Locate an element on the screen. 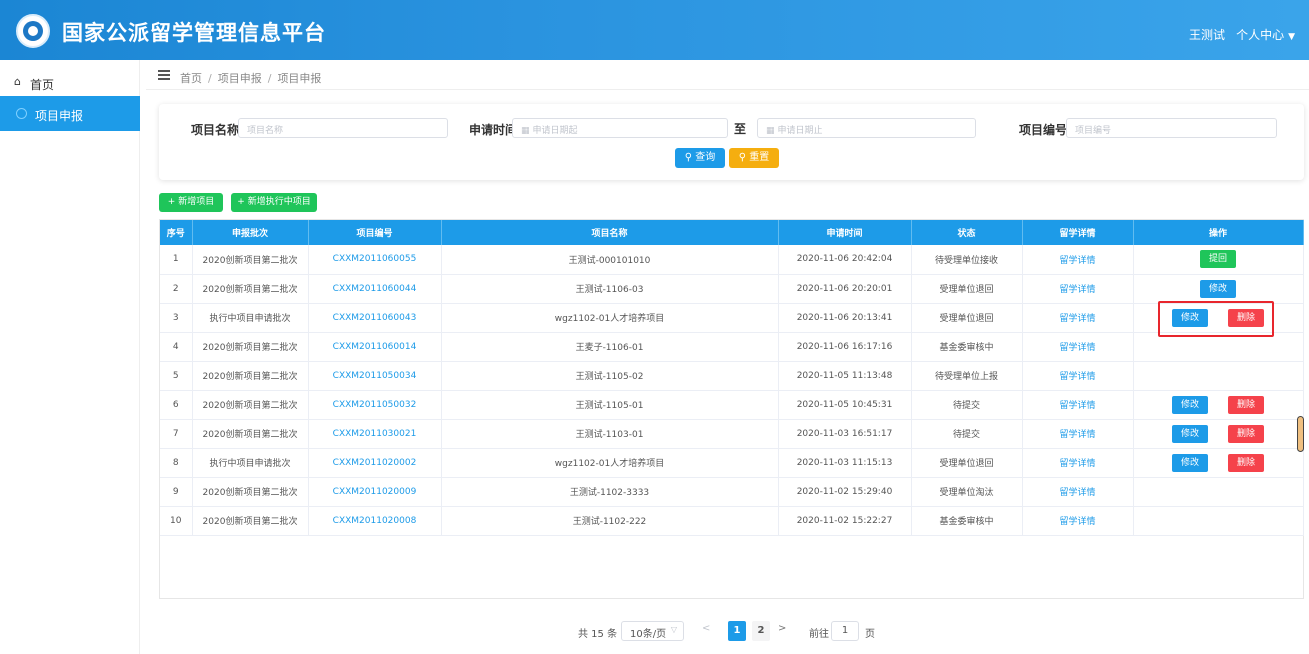 Image resolution: width=1309 pixels, height=654 pixels. row-number: 4 is located at coordinates (176, 347).